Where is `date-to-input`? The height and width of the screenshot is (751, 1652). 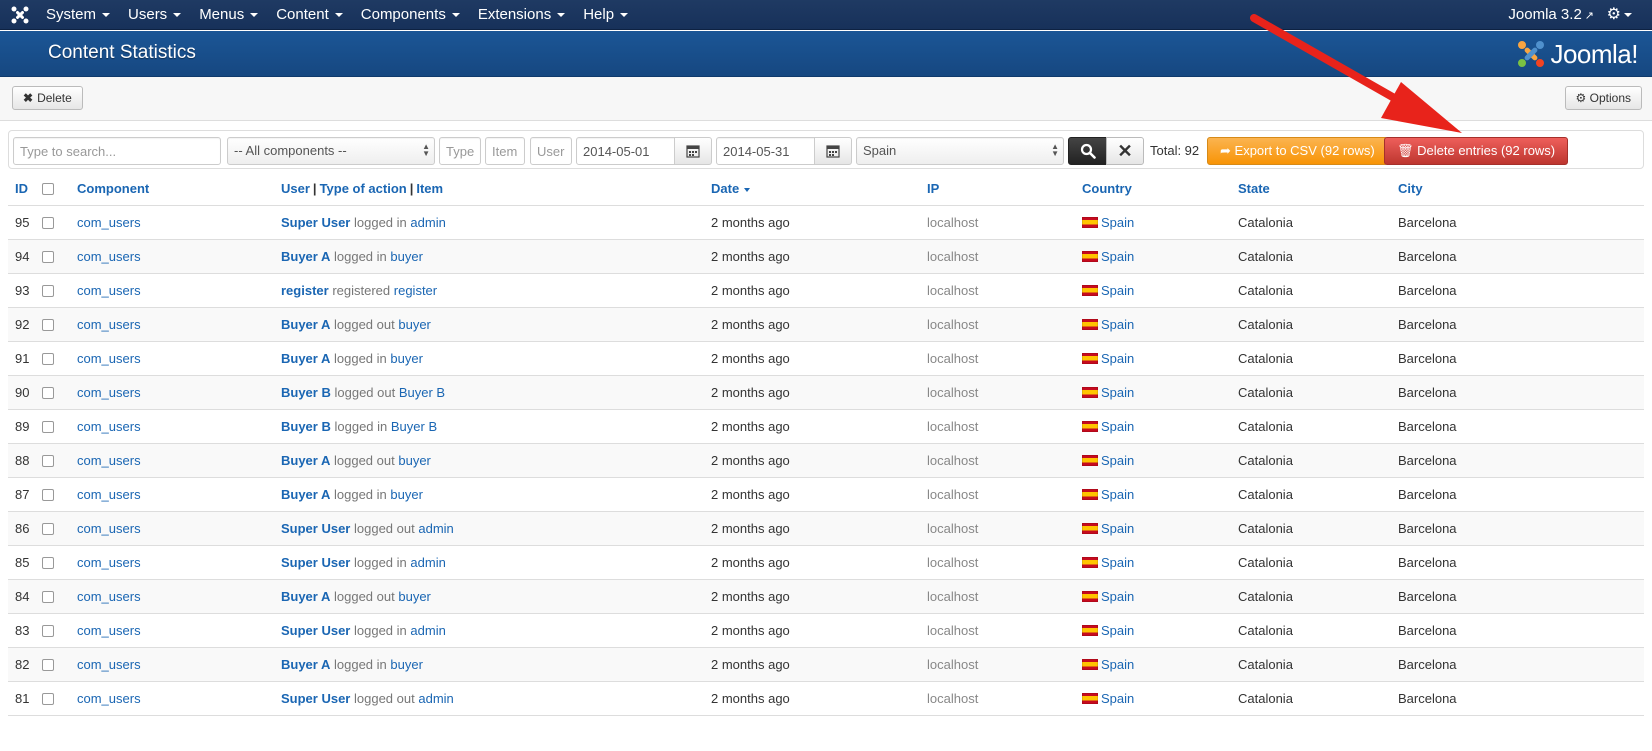 date-to-input is located at coordinates (766, 151).